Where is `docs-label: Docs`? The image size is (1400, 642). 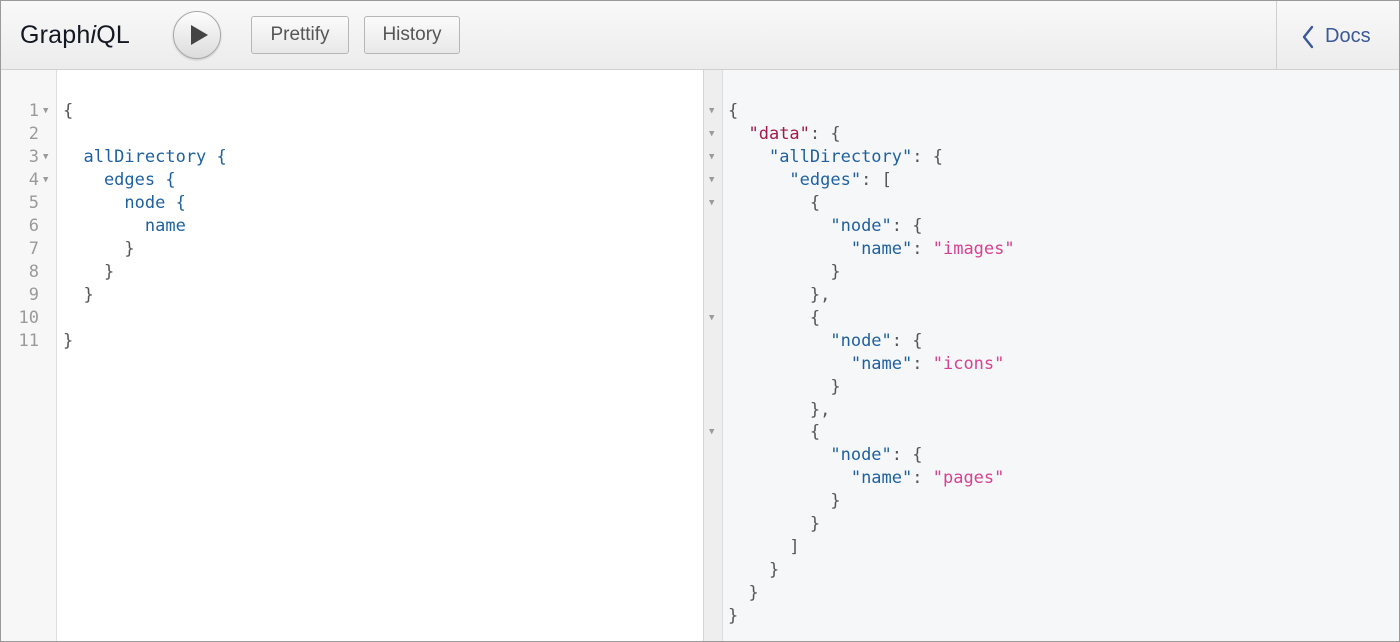
docs-label: Docs is located at coordinates (1348, 36).